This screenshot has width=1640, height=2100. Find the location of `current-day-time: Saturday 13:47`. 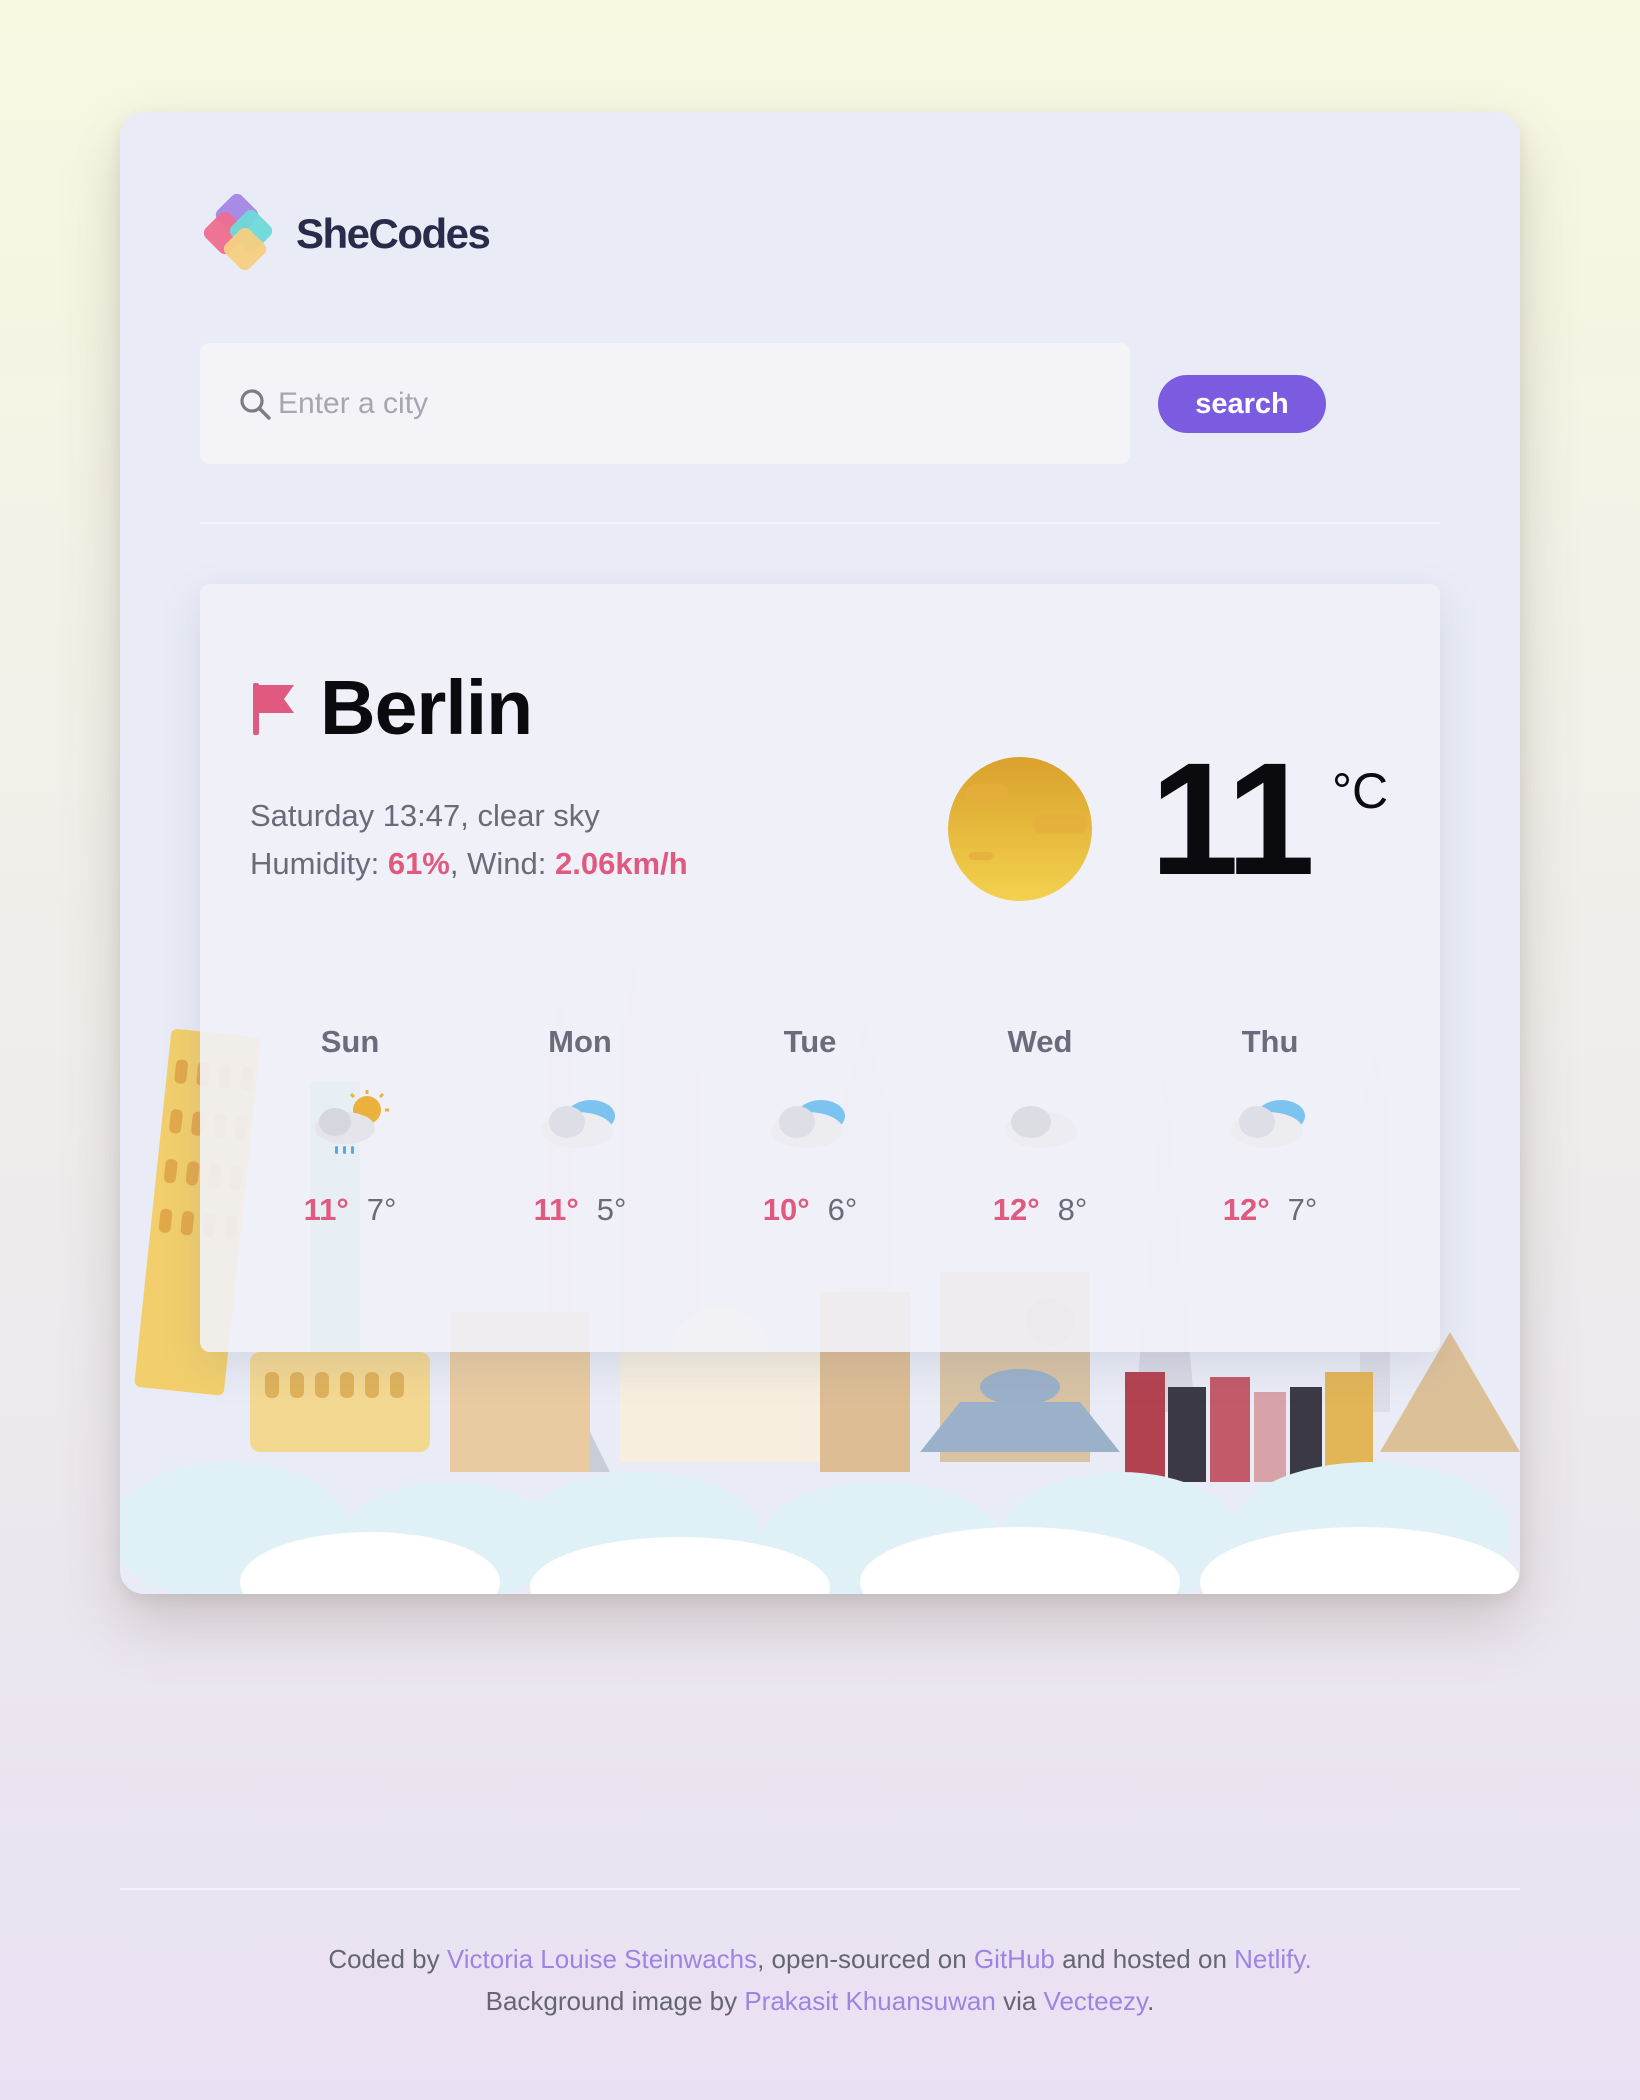

current-day-time: Saturday 13:47 is located at coordinates (355, 815).